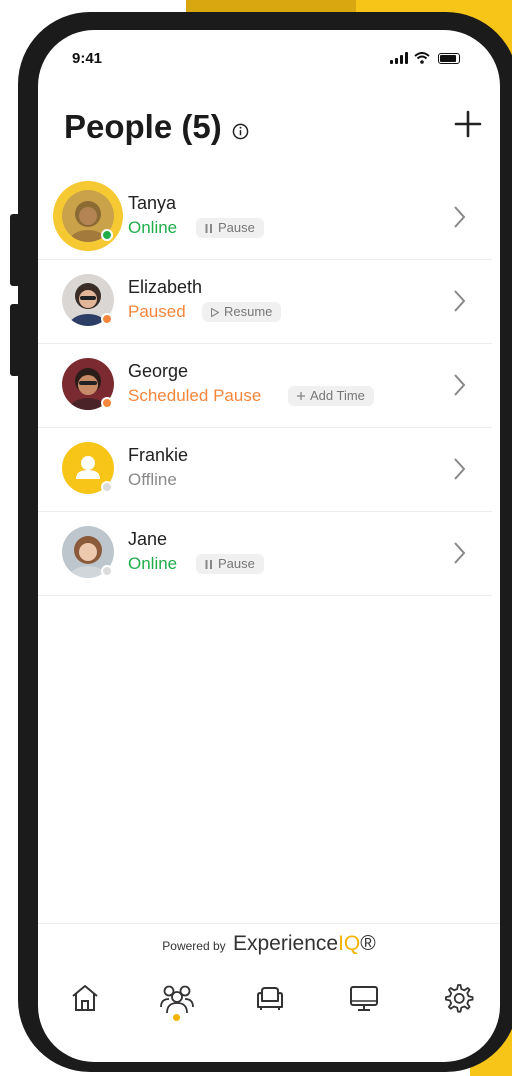 Image resolution: width=512 pixels, height=1076 pixels. What do you see at coordinates (368, 943) in the screenshot?
I see `brand-suffix: ®` at bounding box center [368, 943].